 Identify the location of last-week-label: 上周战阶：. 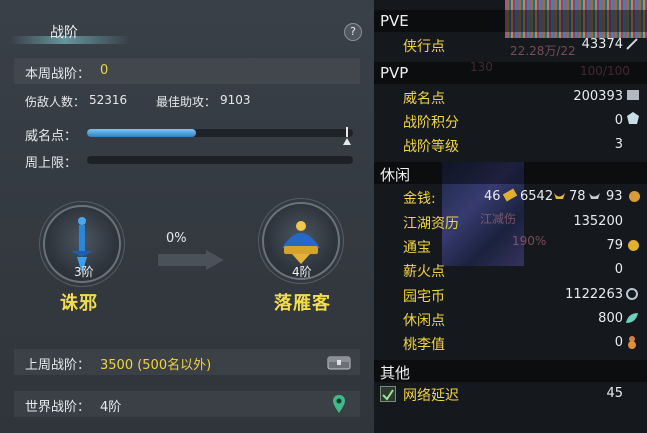
(58, 365).